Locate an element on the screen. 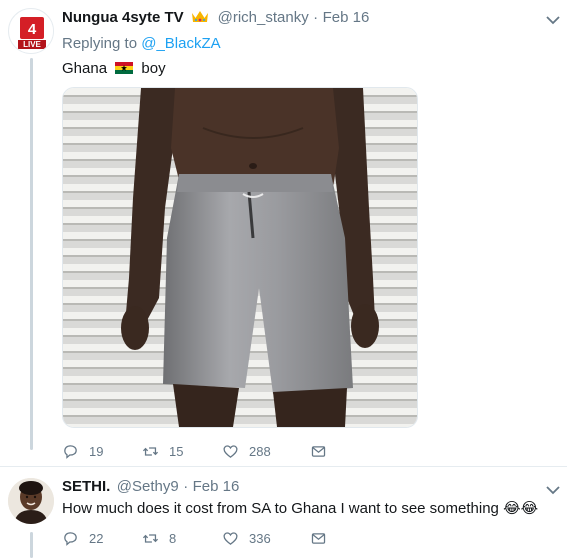 The width and height of the screenshot is (567, 558). reply-button: 22 is located at coordinates (102, 538).